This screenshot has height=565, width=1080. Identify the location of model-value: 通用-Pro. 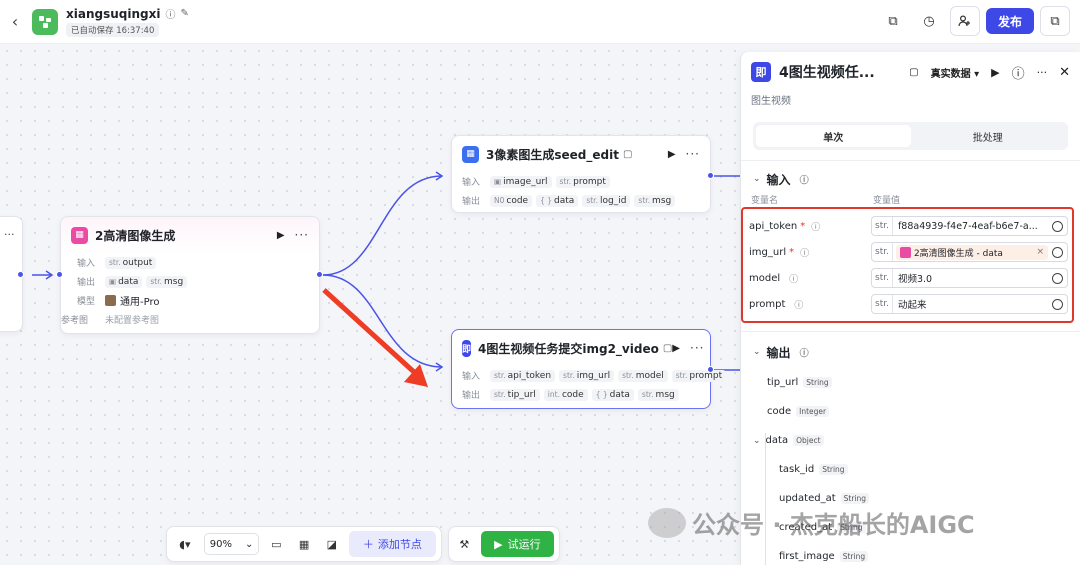
(140, 302).